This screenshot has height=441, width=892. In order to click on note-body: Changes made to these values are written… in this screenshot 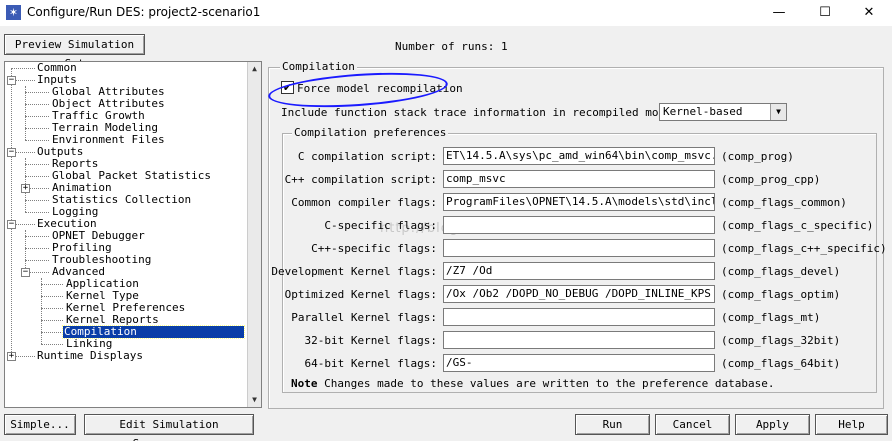, I will do `click(549, 383)`.